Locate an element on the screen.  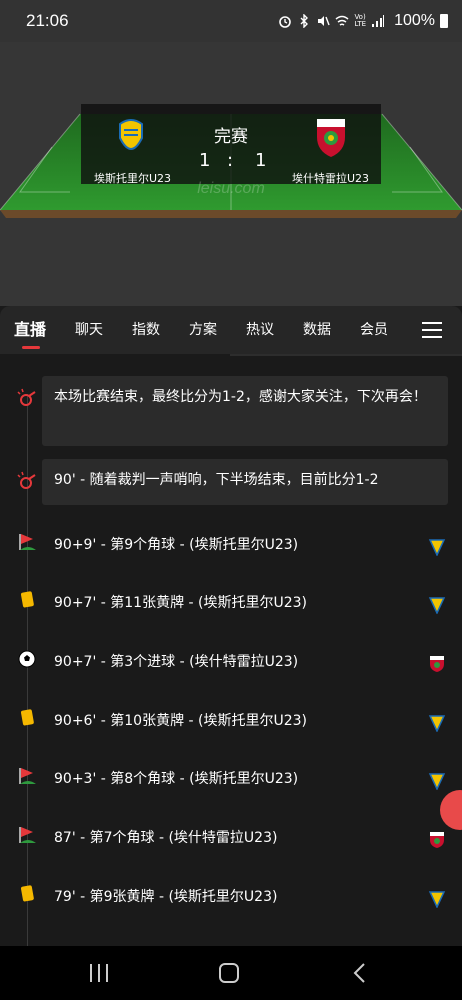
status-time: 21:06 is located at coordinates (47, 20).